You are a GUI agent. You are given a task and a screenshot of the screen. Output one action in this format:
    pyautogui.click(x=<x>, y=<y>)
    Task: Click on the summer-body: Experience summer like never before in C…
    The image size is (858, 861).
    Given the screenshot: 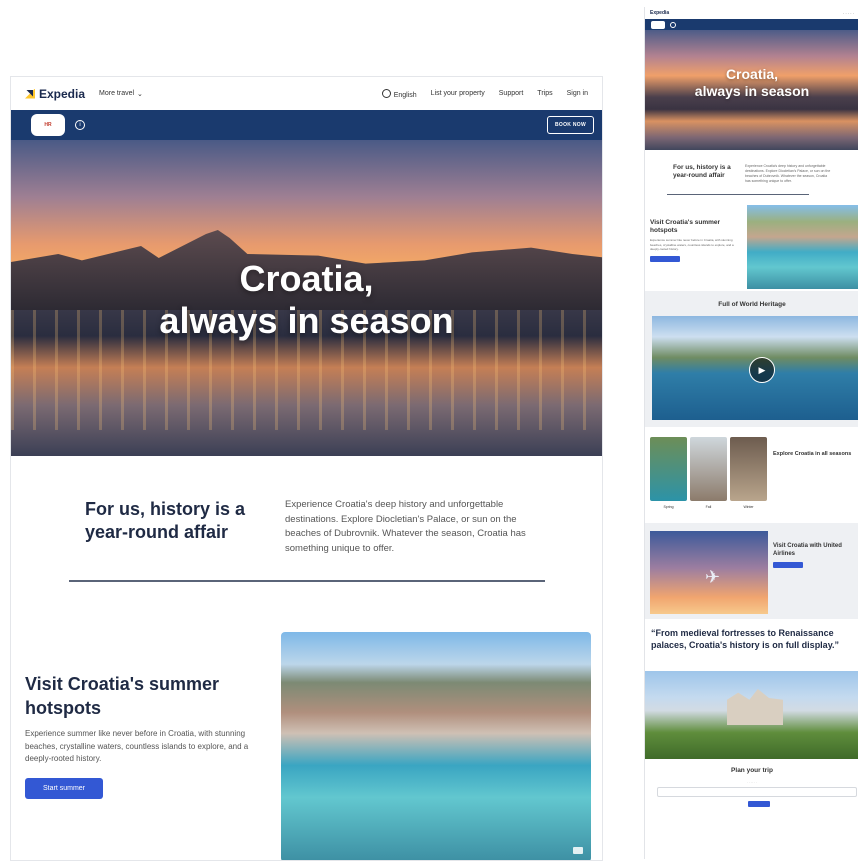 What is the action you would take?
    pyautogui.click(x=137, y=746)
    